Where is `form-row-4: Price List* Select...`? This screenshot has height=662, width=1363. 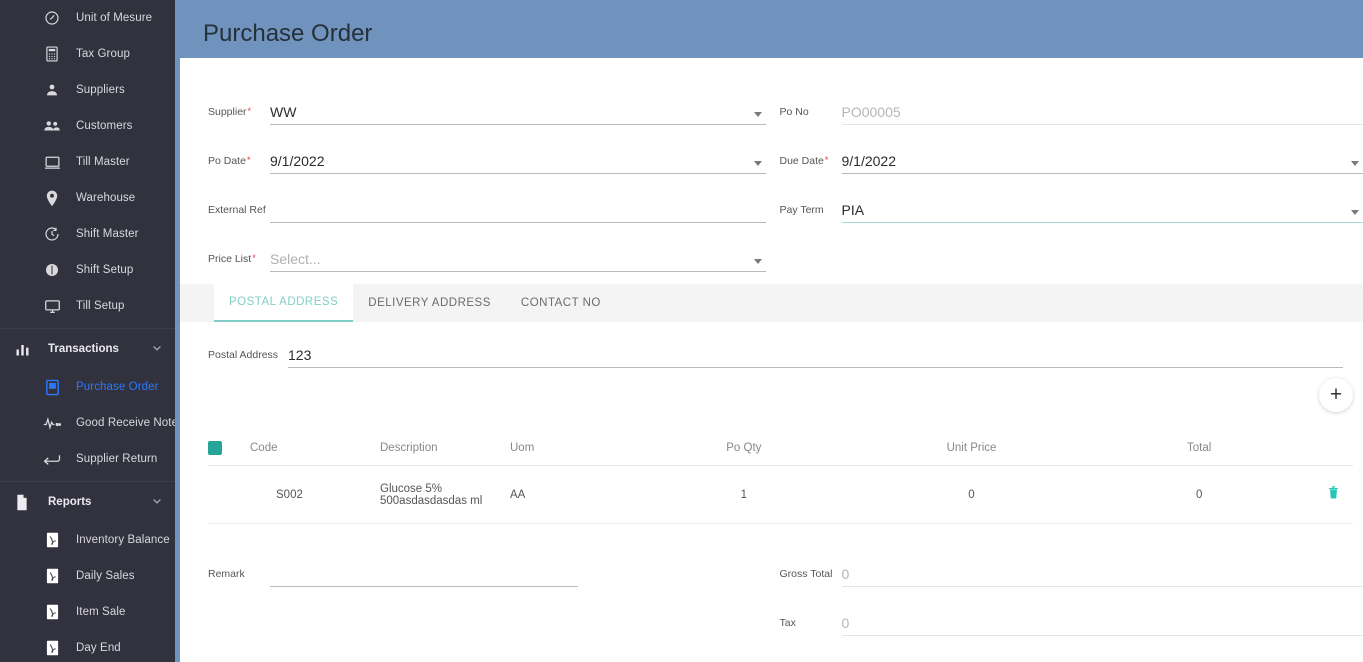 form-row-4: Price List* Select... is located at coordinates (771, 247).